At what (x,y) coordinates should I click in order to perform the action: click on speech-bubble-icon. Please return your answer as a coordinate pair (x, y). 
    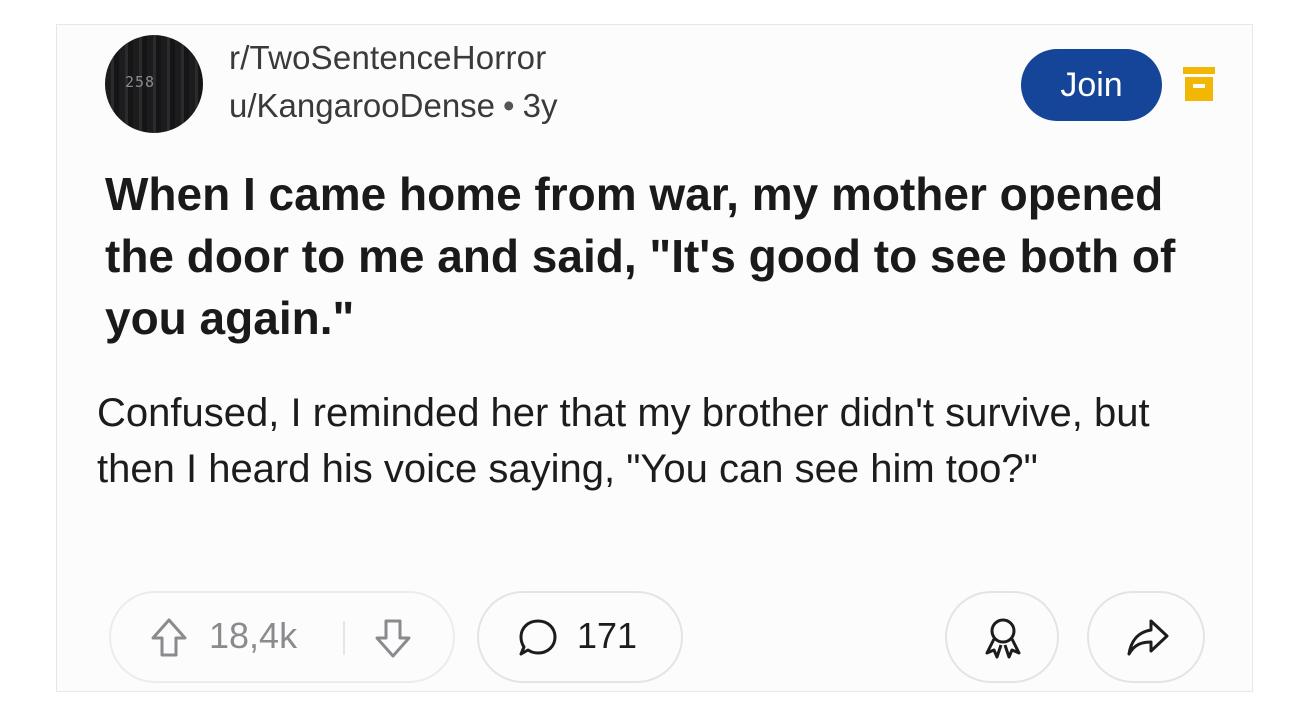
    Looking at the image, I should click on (538, 637).